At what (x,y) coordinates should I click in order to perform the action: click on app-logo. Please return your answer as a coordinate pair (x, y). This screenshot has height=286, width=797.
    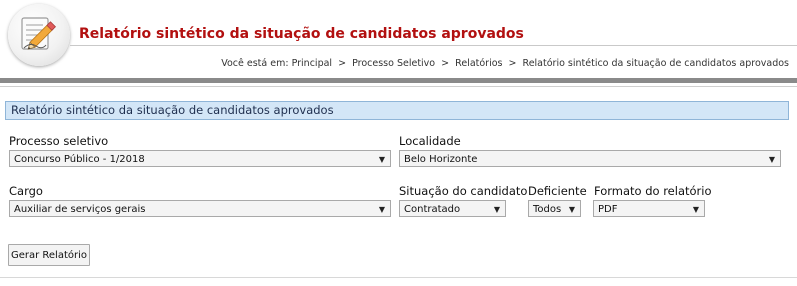
    Looking at the image, I should click on (39, 35).